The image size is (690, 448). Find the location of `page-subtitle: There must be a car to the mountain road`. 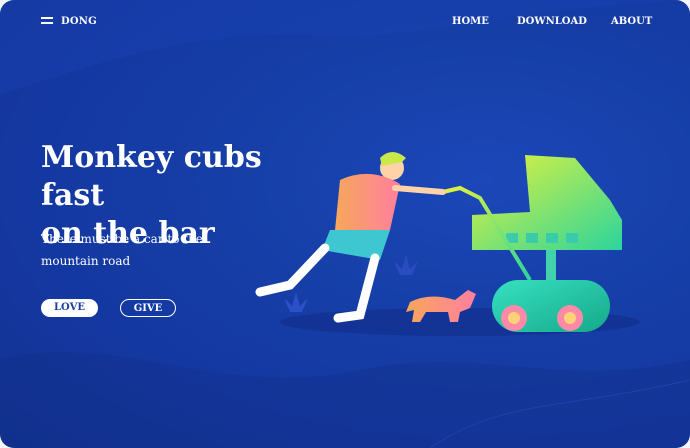

page-subtitle: There must be a car to the mountain road is located at coordinates (131, 250).